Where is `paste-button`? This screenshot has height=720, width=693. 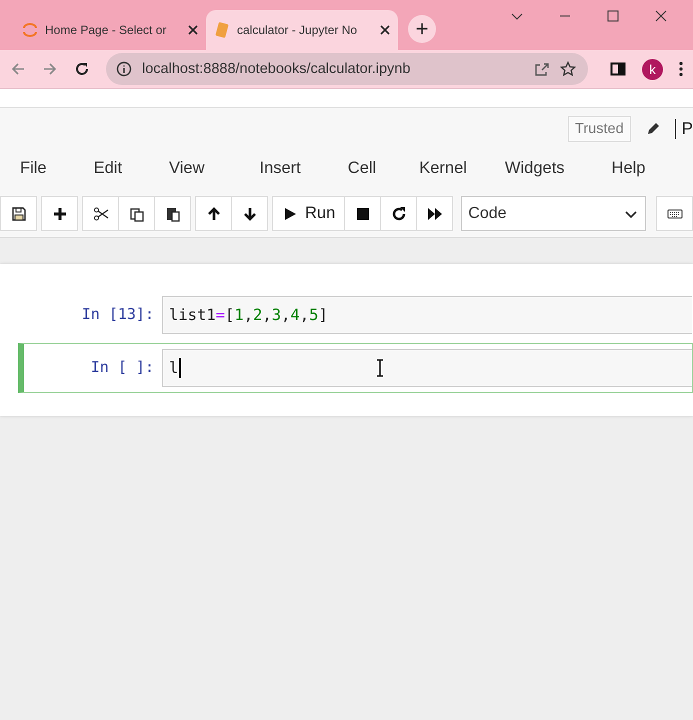
paste-button is located at coordinates (172, 213).